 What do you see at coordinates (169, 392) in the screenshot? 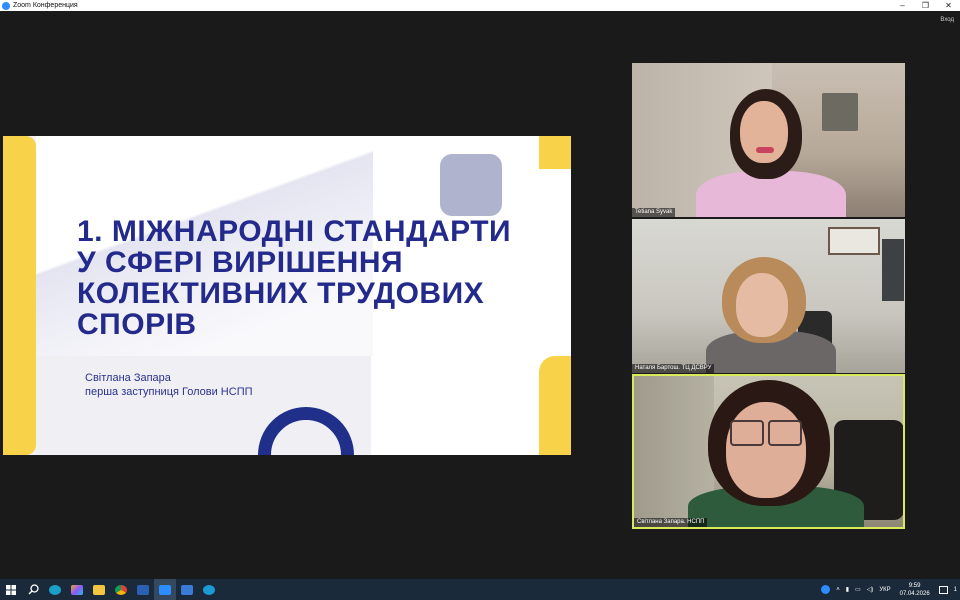
I see `presenter-role: перша заступниця Голови НСПП` at bounding box center [169, 392].